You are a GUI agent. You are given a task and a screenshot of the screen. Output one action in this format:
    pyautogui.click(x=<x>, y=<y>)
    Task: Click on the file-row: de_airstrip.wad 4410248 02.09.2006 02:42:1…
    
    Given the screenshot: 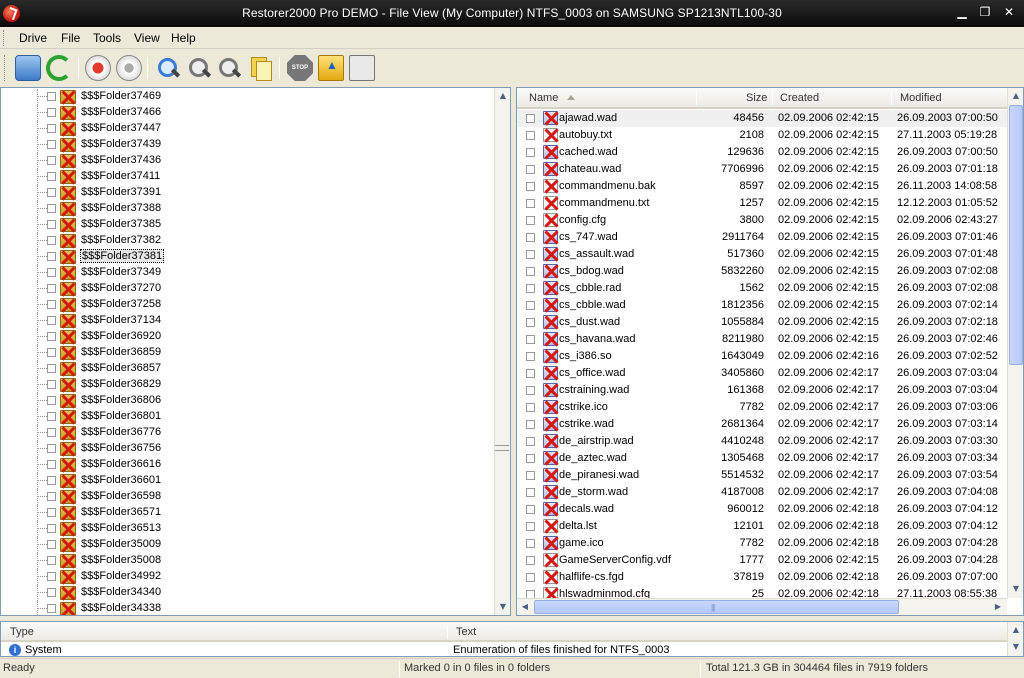 What is the action you would take?
    pyautogui.click(x=762, y=441)
    